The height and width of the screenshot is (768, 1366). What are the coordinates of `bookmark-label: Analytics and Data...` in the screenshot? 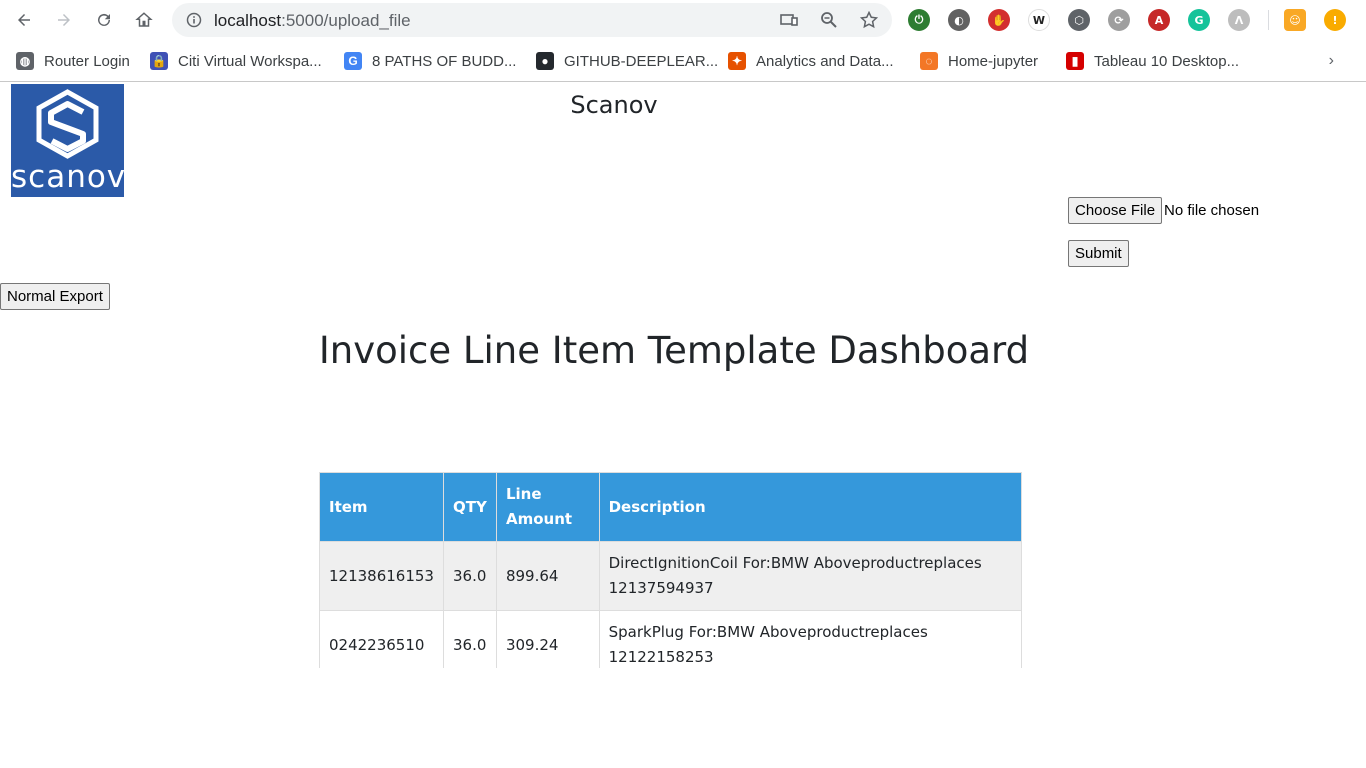 It's located at (825, 61).